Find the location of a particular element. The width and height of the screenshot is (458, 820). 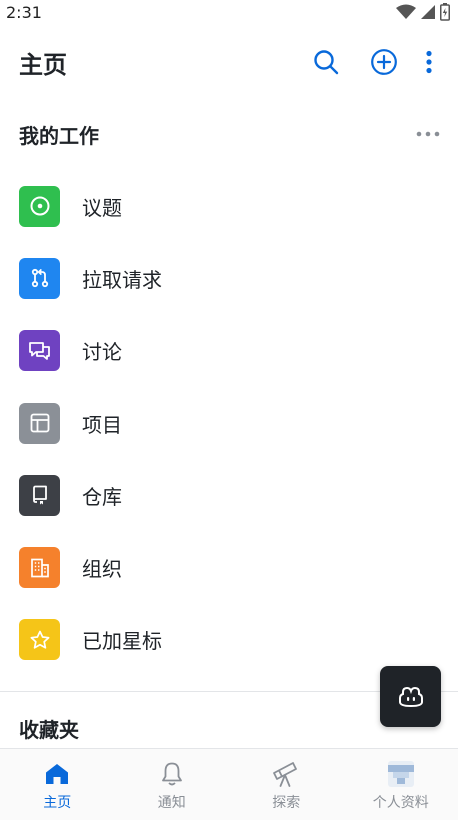

telescope-icon is located at coordinates (285, 774).